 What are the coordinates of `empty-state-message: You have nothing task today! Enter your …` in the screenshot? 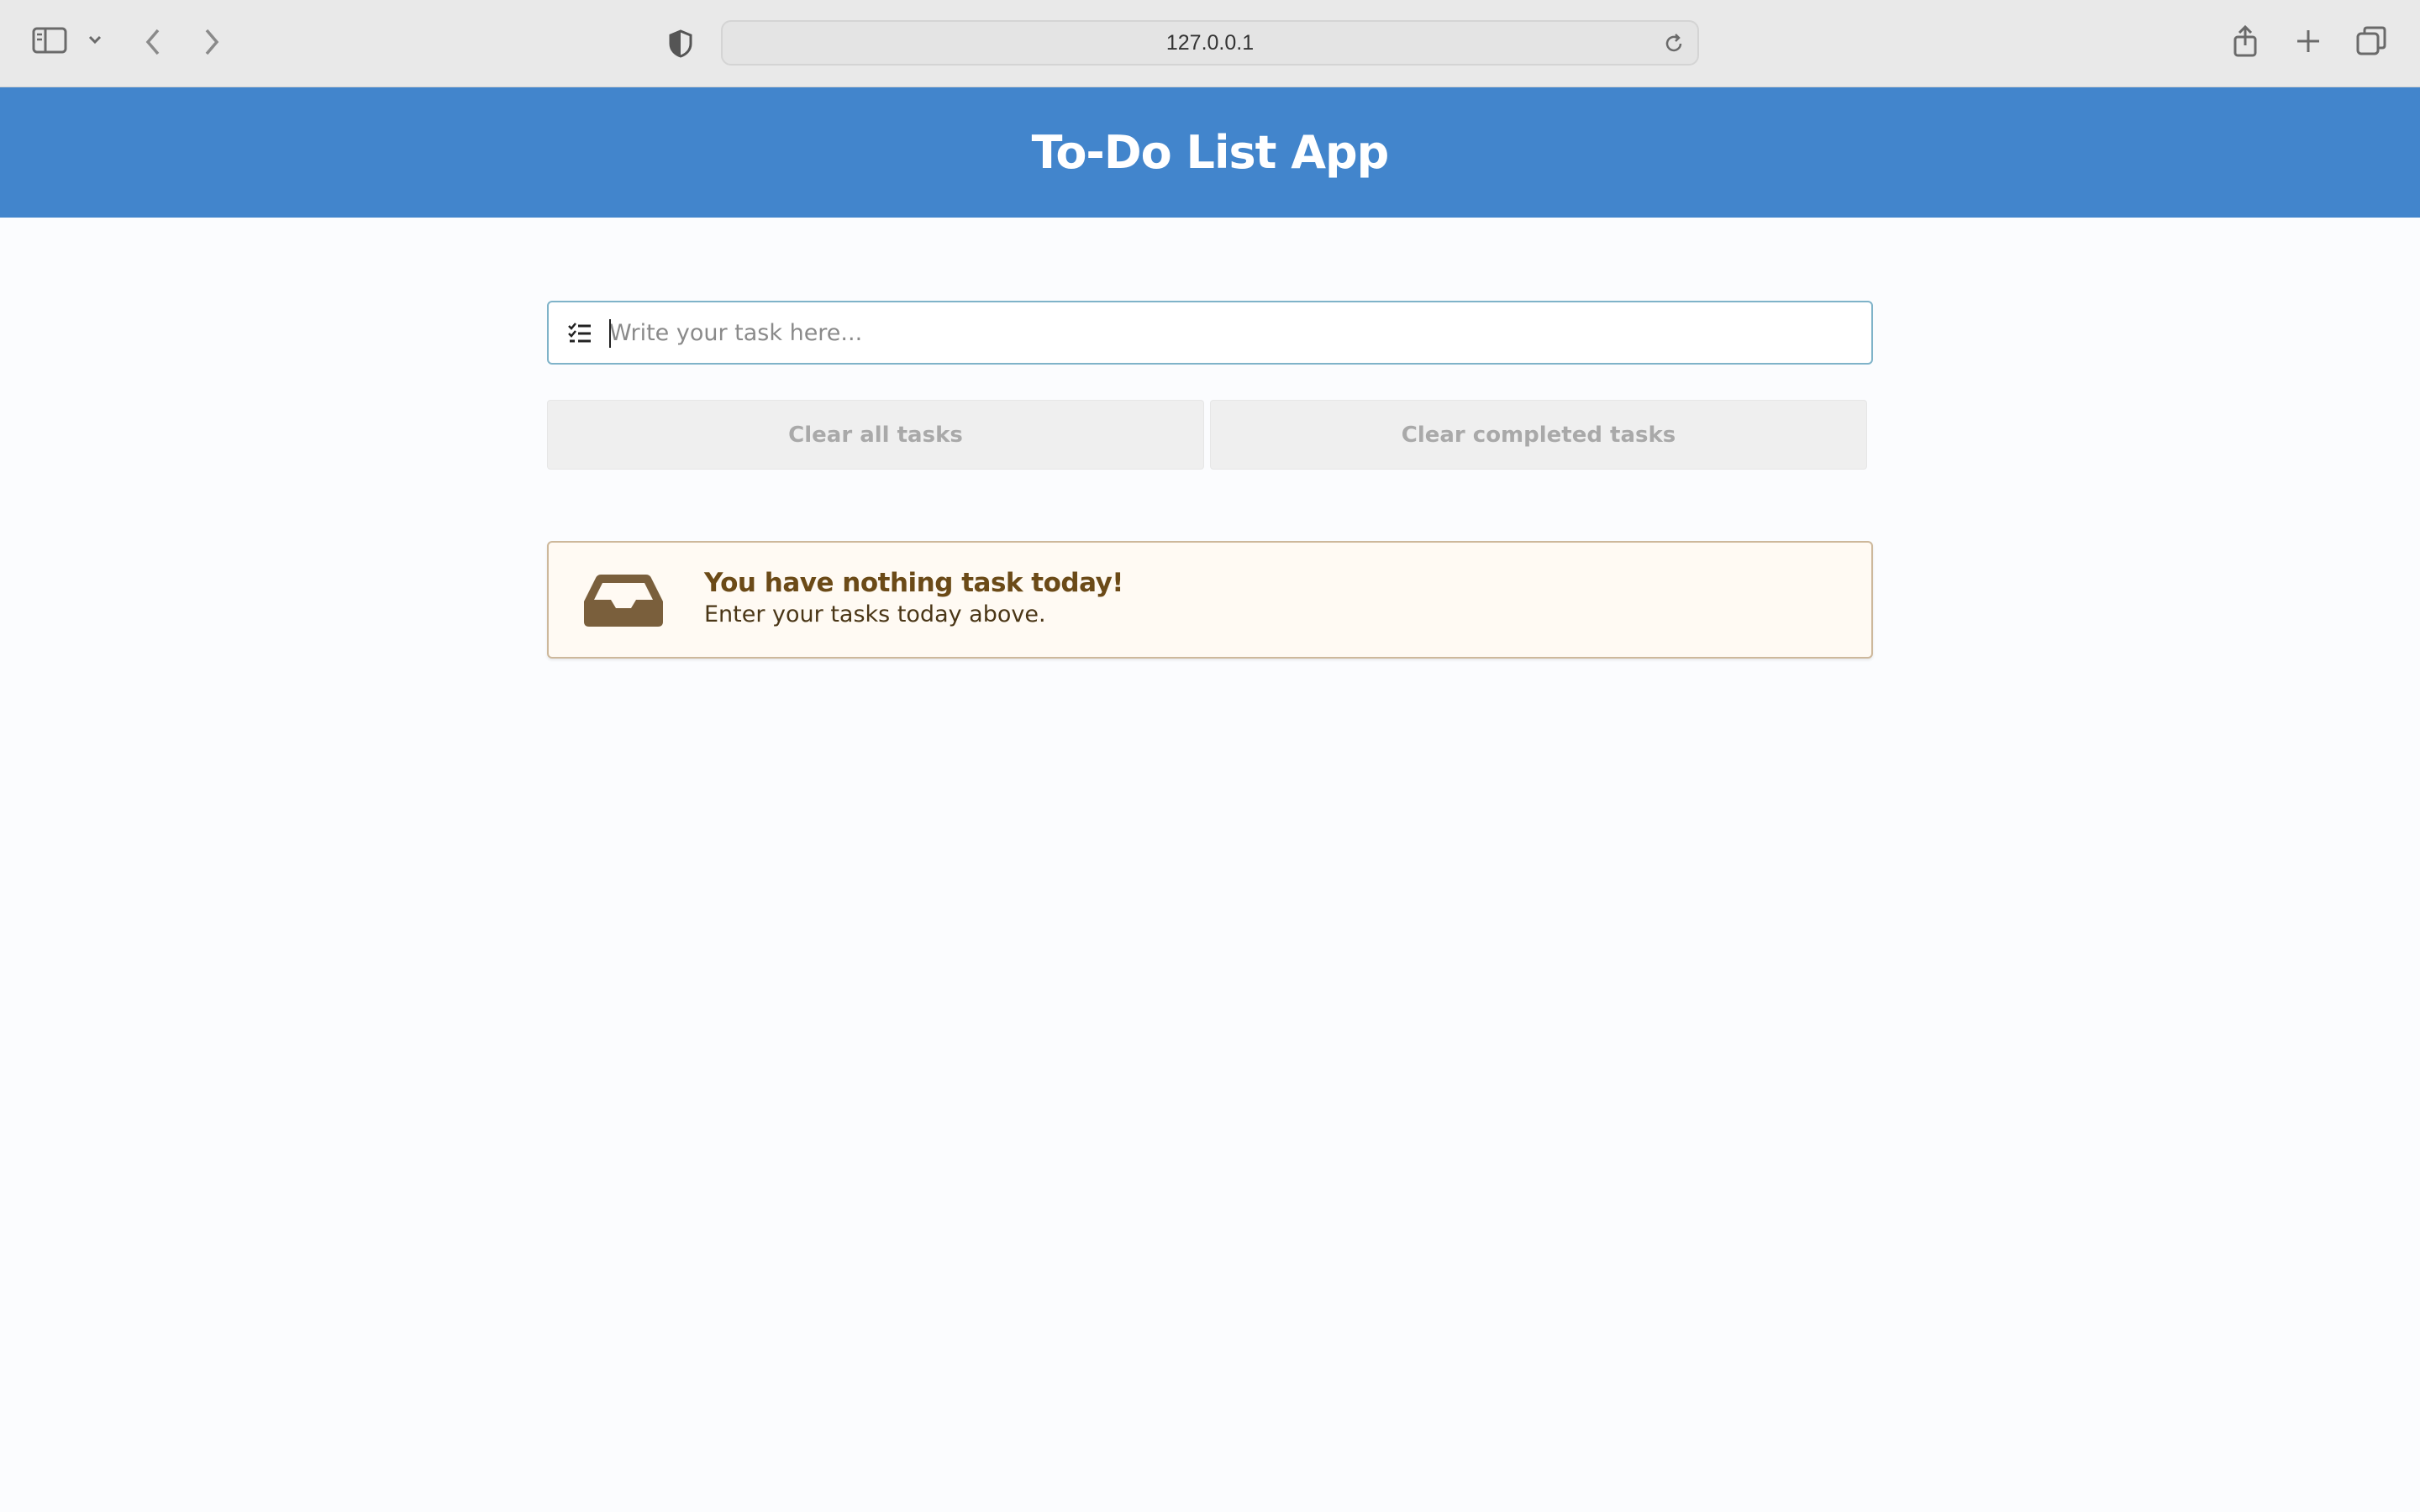 It's located at (1210, 600).